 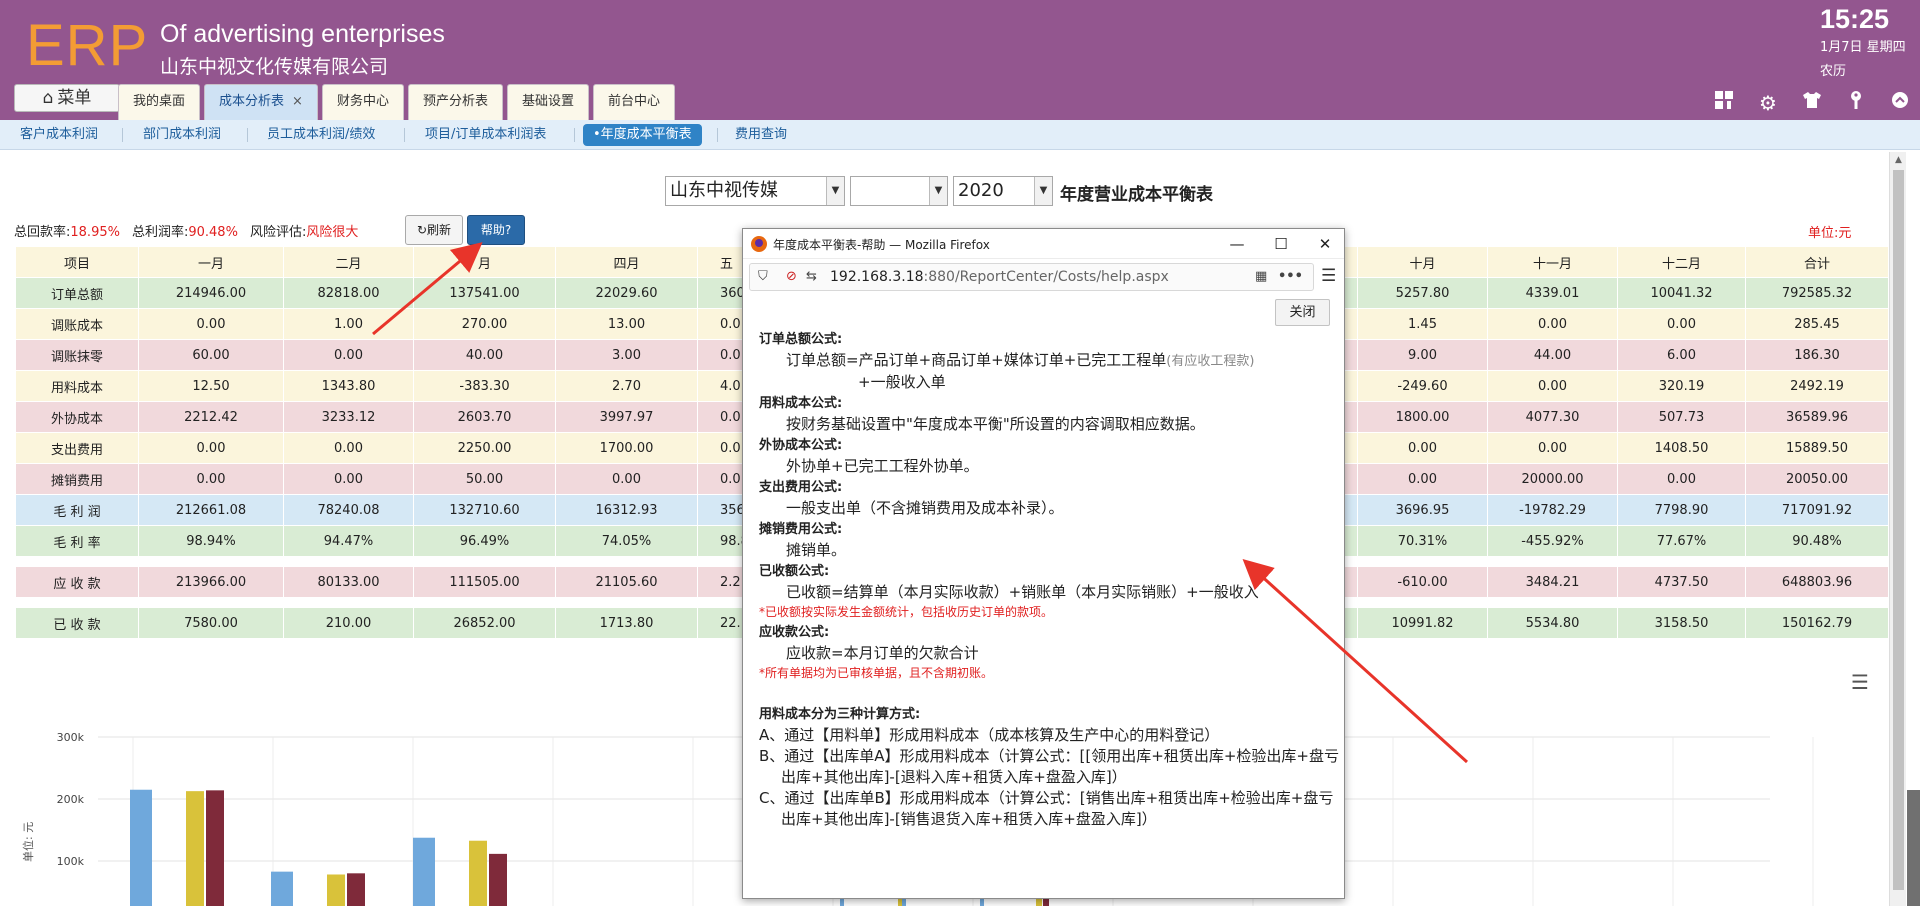 I want to click on year-select: 2020 ▼, so click(x=1003, y=191).